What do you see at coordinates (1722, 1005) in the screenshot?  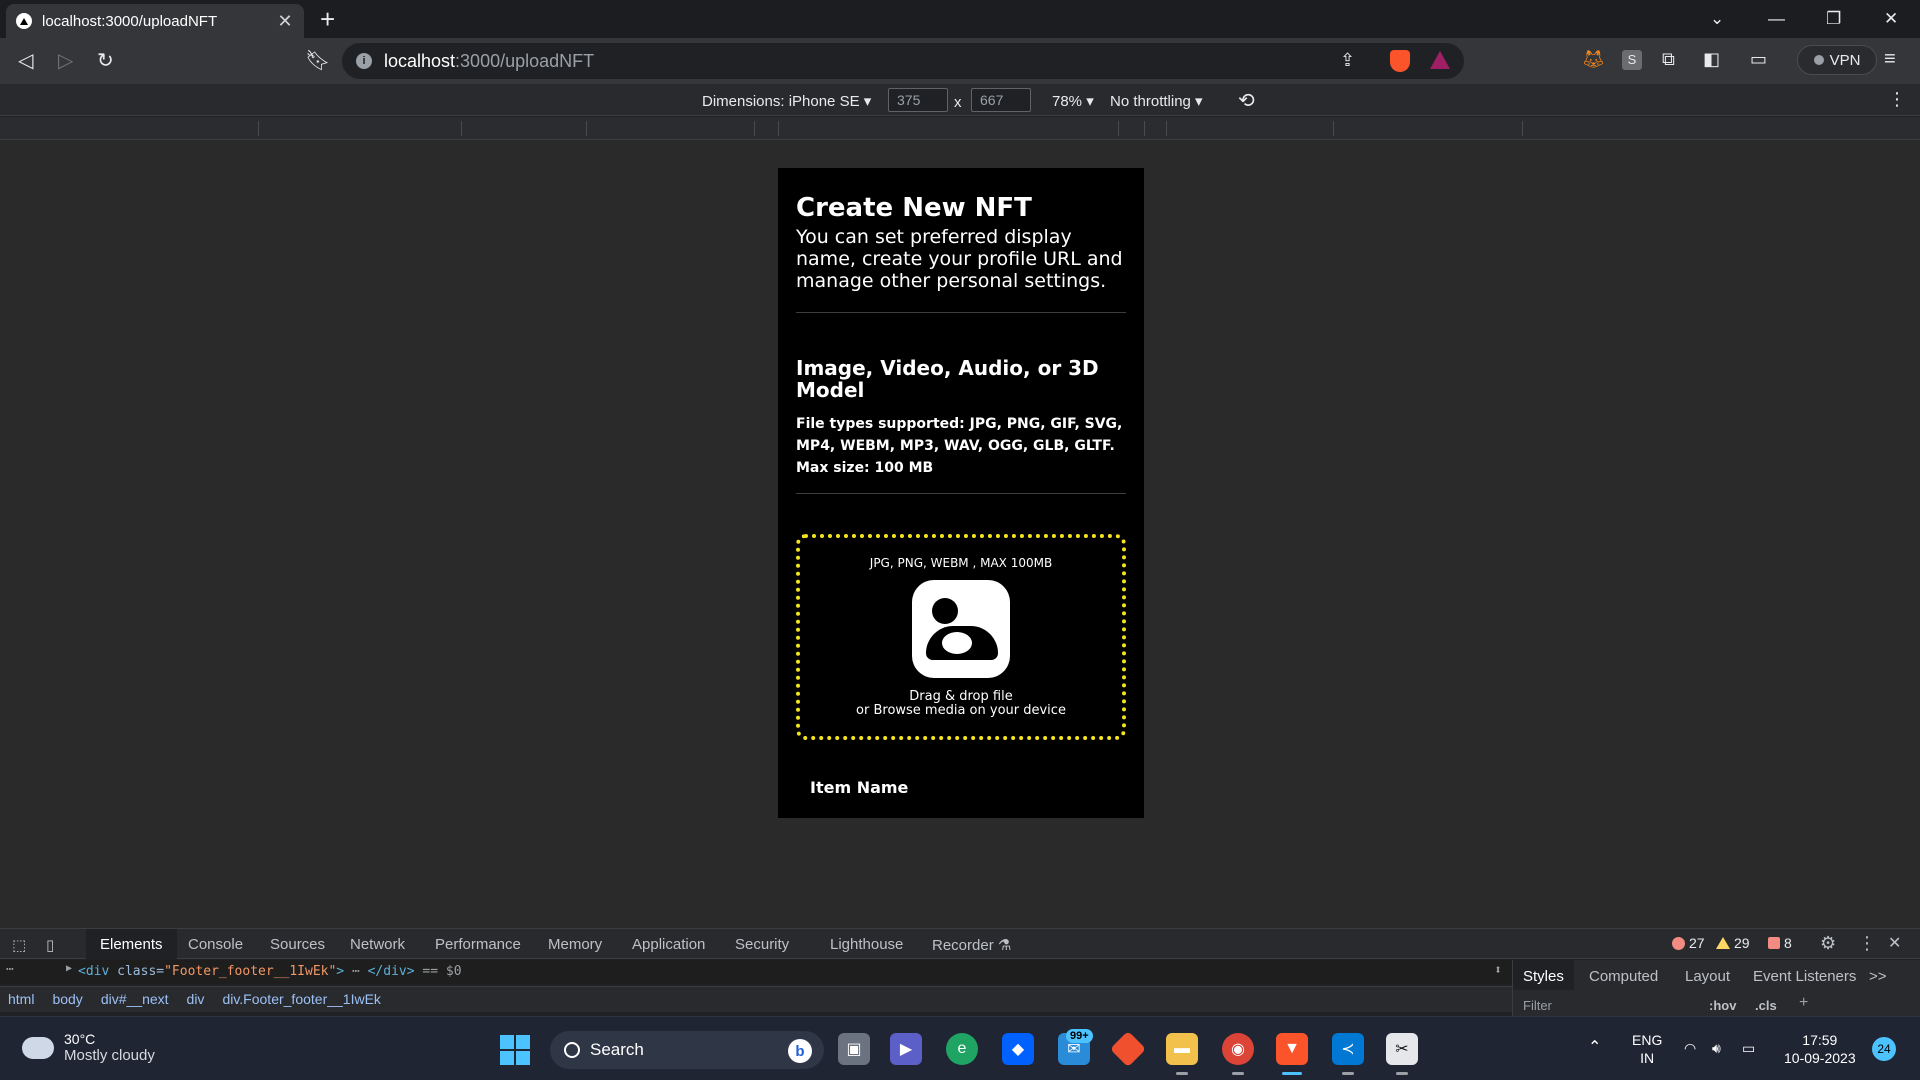 I see `hov-toggle: :hov` at bounding box center [1722, 1005].